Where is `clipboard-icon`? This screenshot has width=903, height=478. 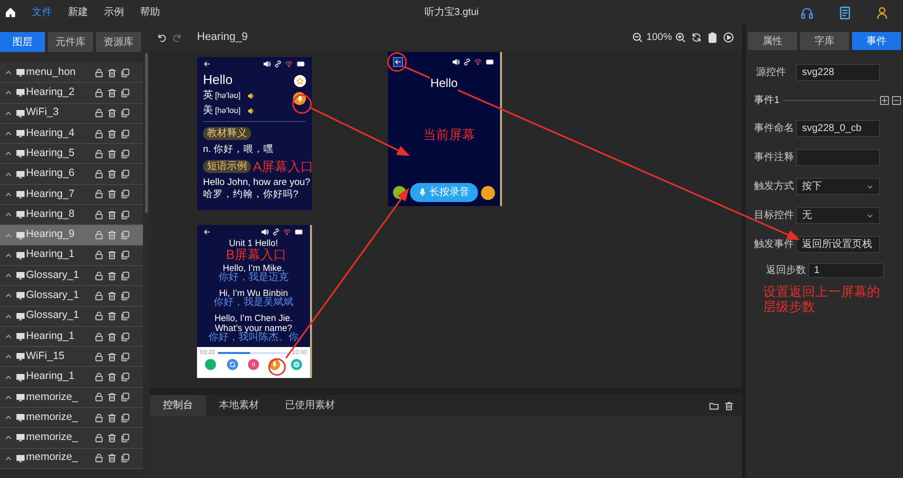 clipboard-icon is located at coordinates (712, 37).